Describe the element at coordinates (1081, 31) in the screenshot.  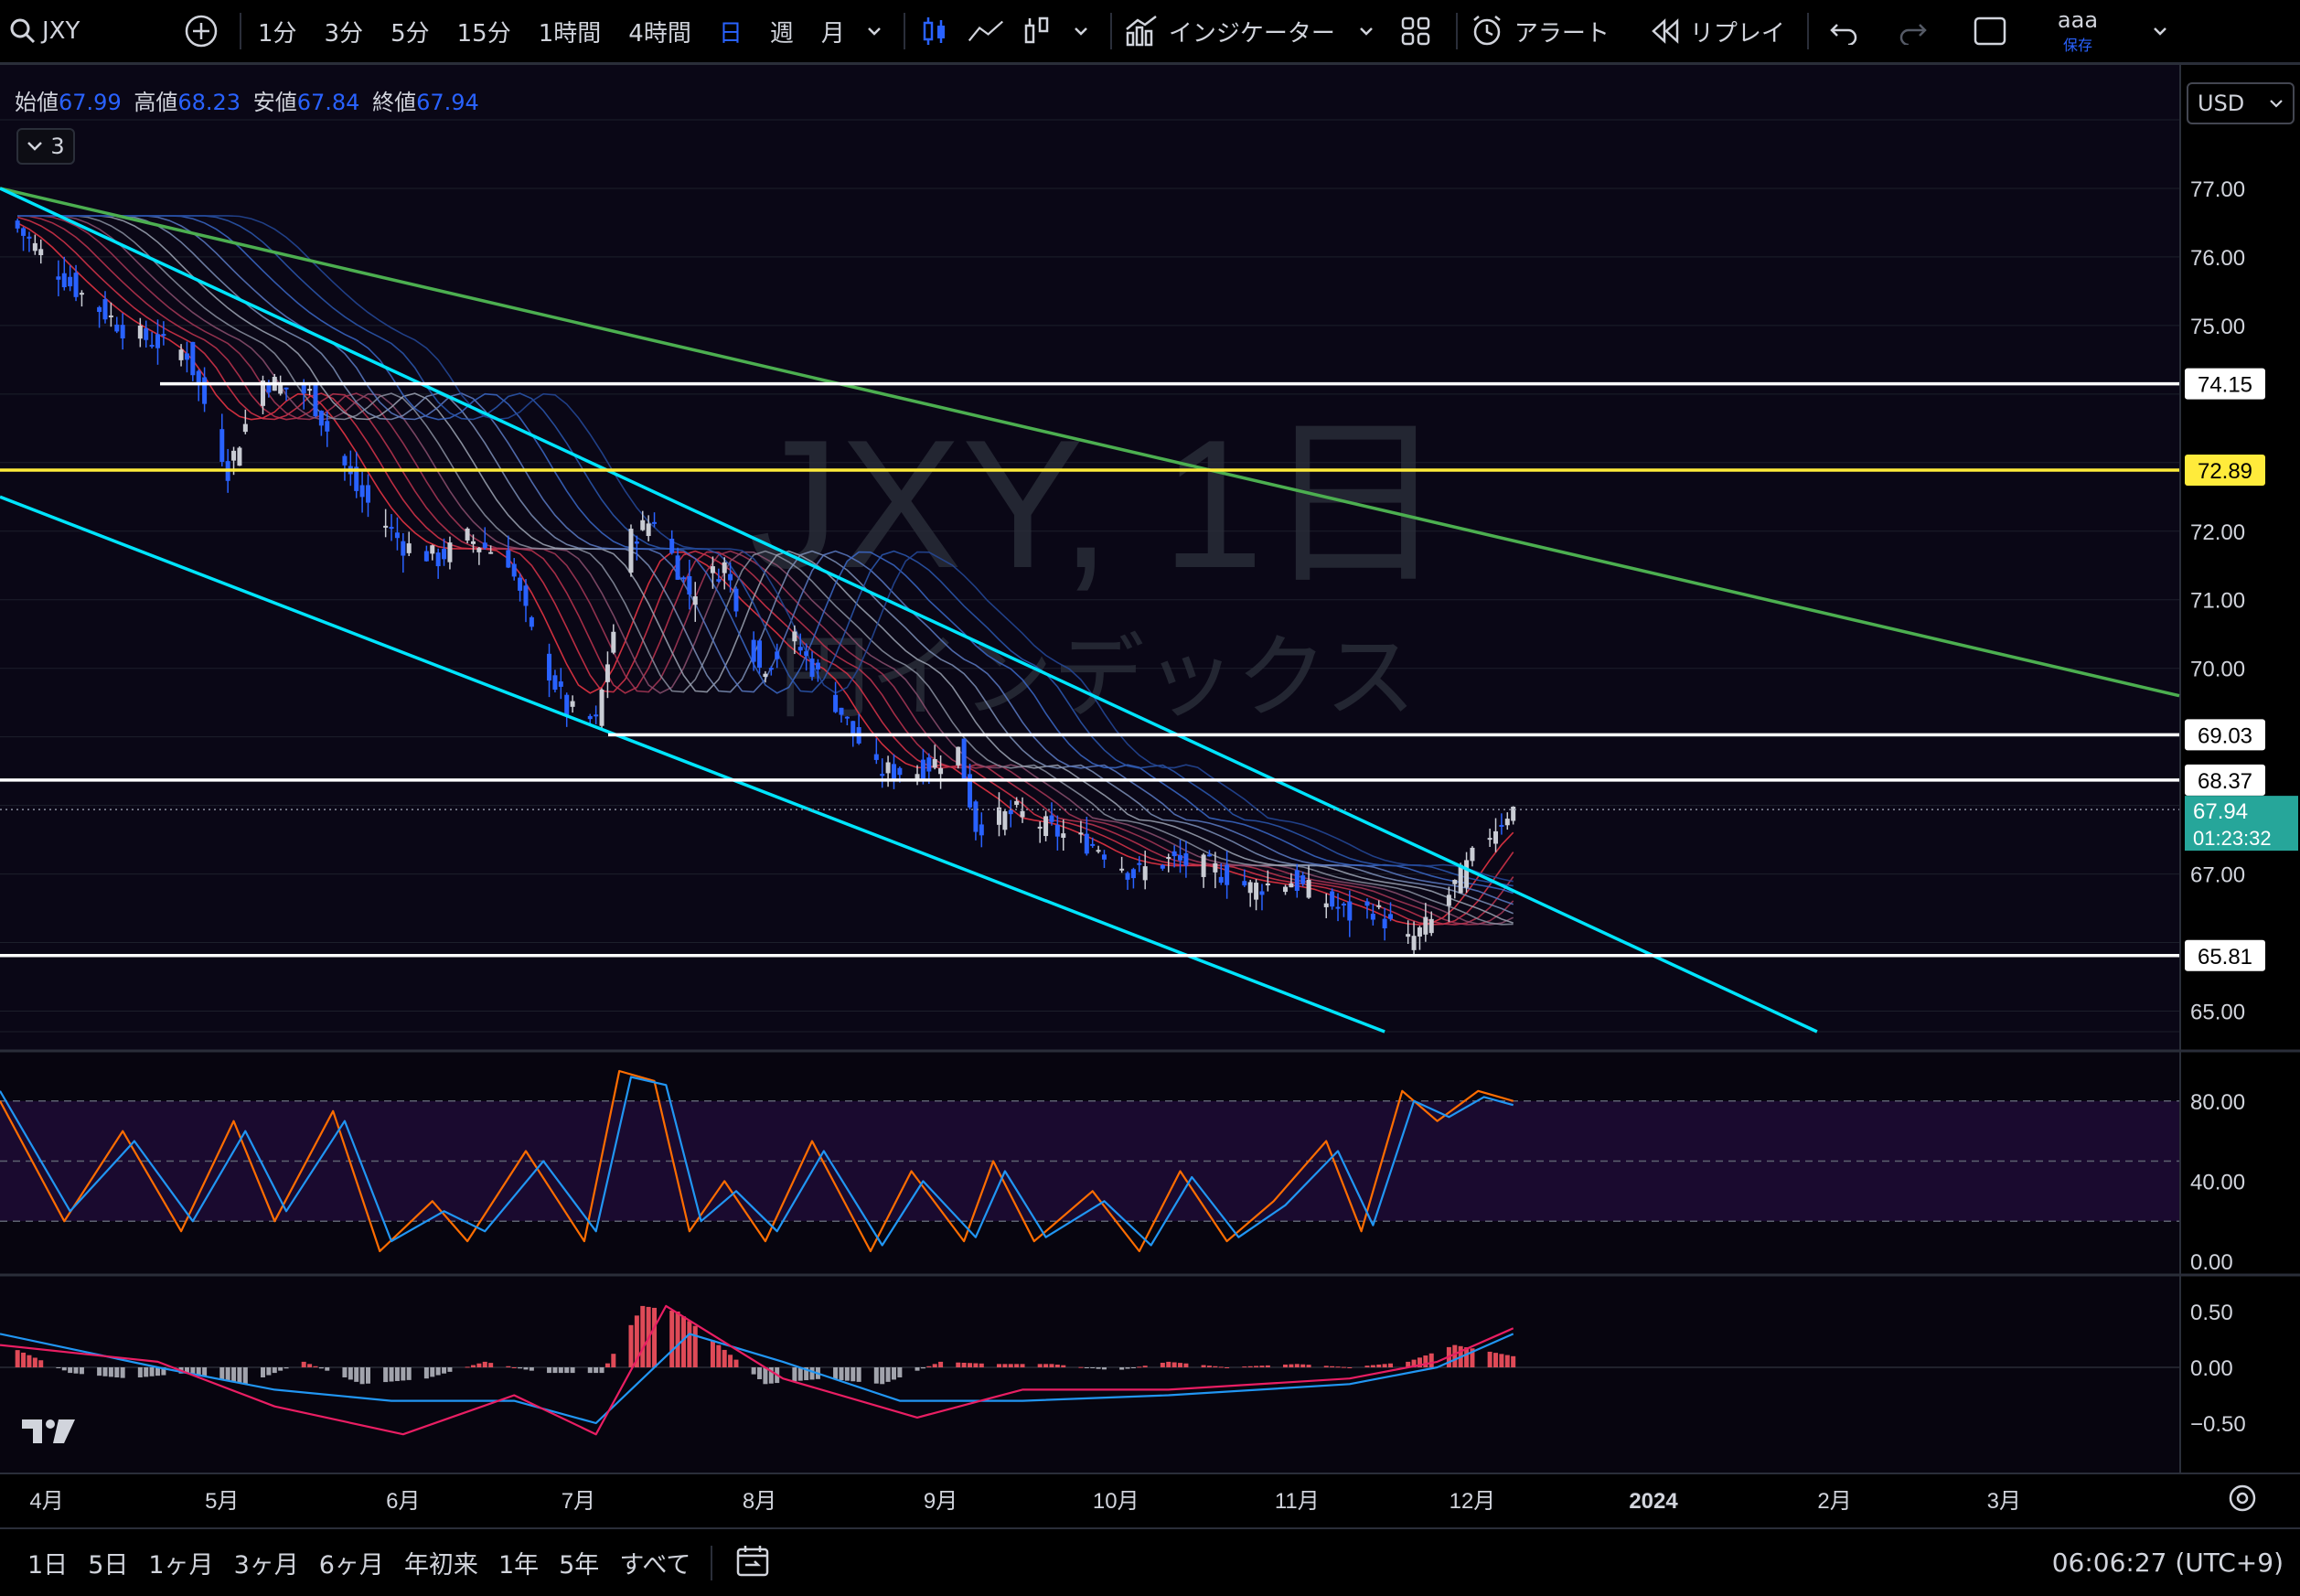
I see `chart-type-dropdown` at that location.